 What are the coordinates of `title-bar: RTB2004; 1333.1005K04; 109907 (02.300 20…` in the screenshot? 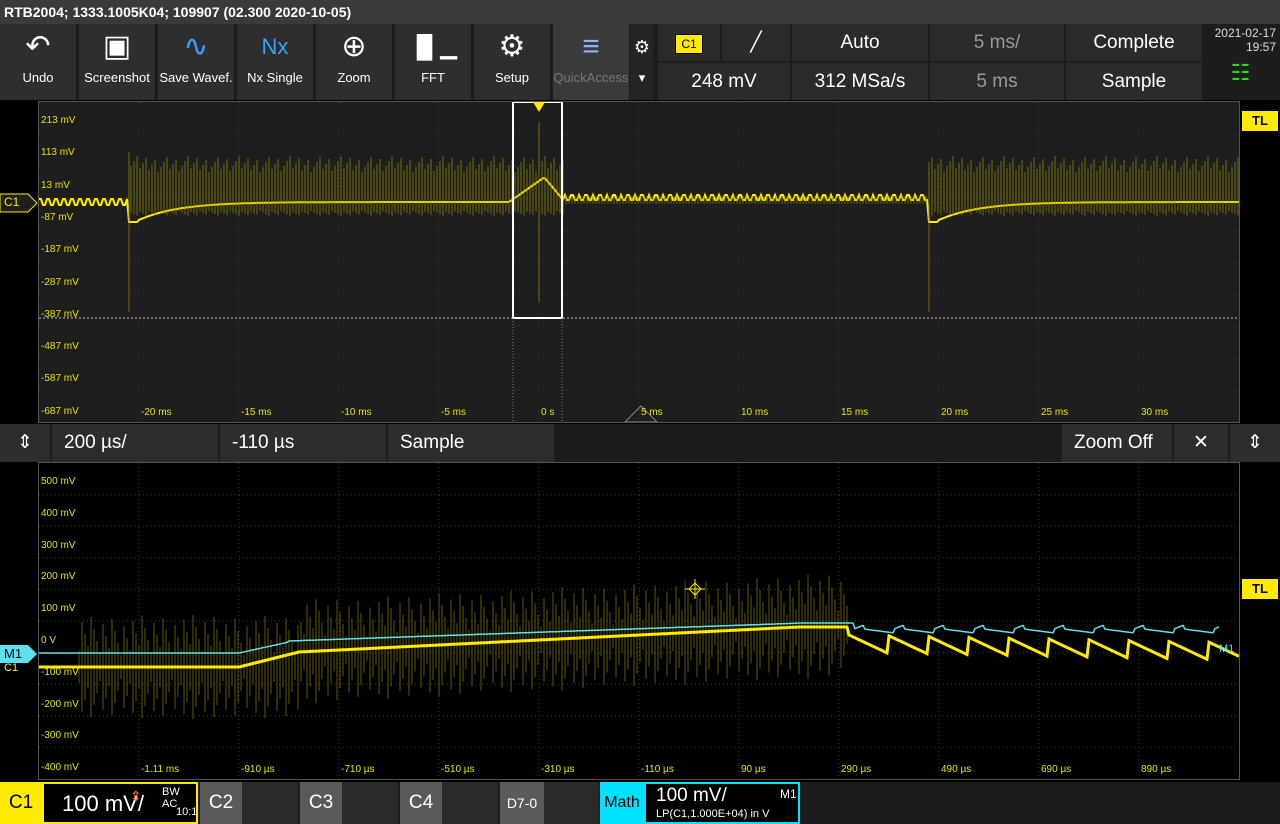 It's located at (640, 12).